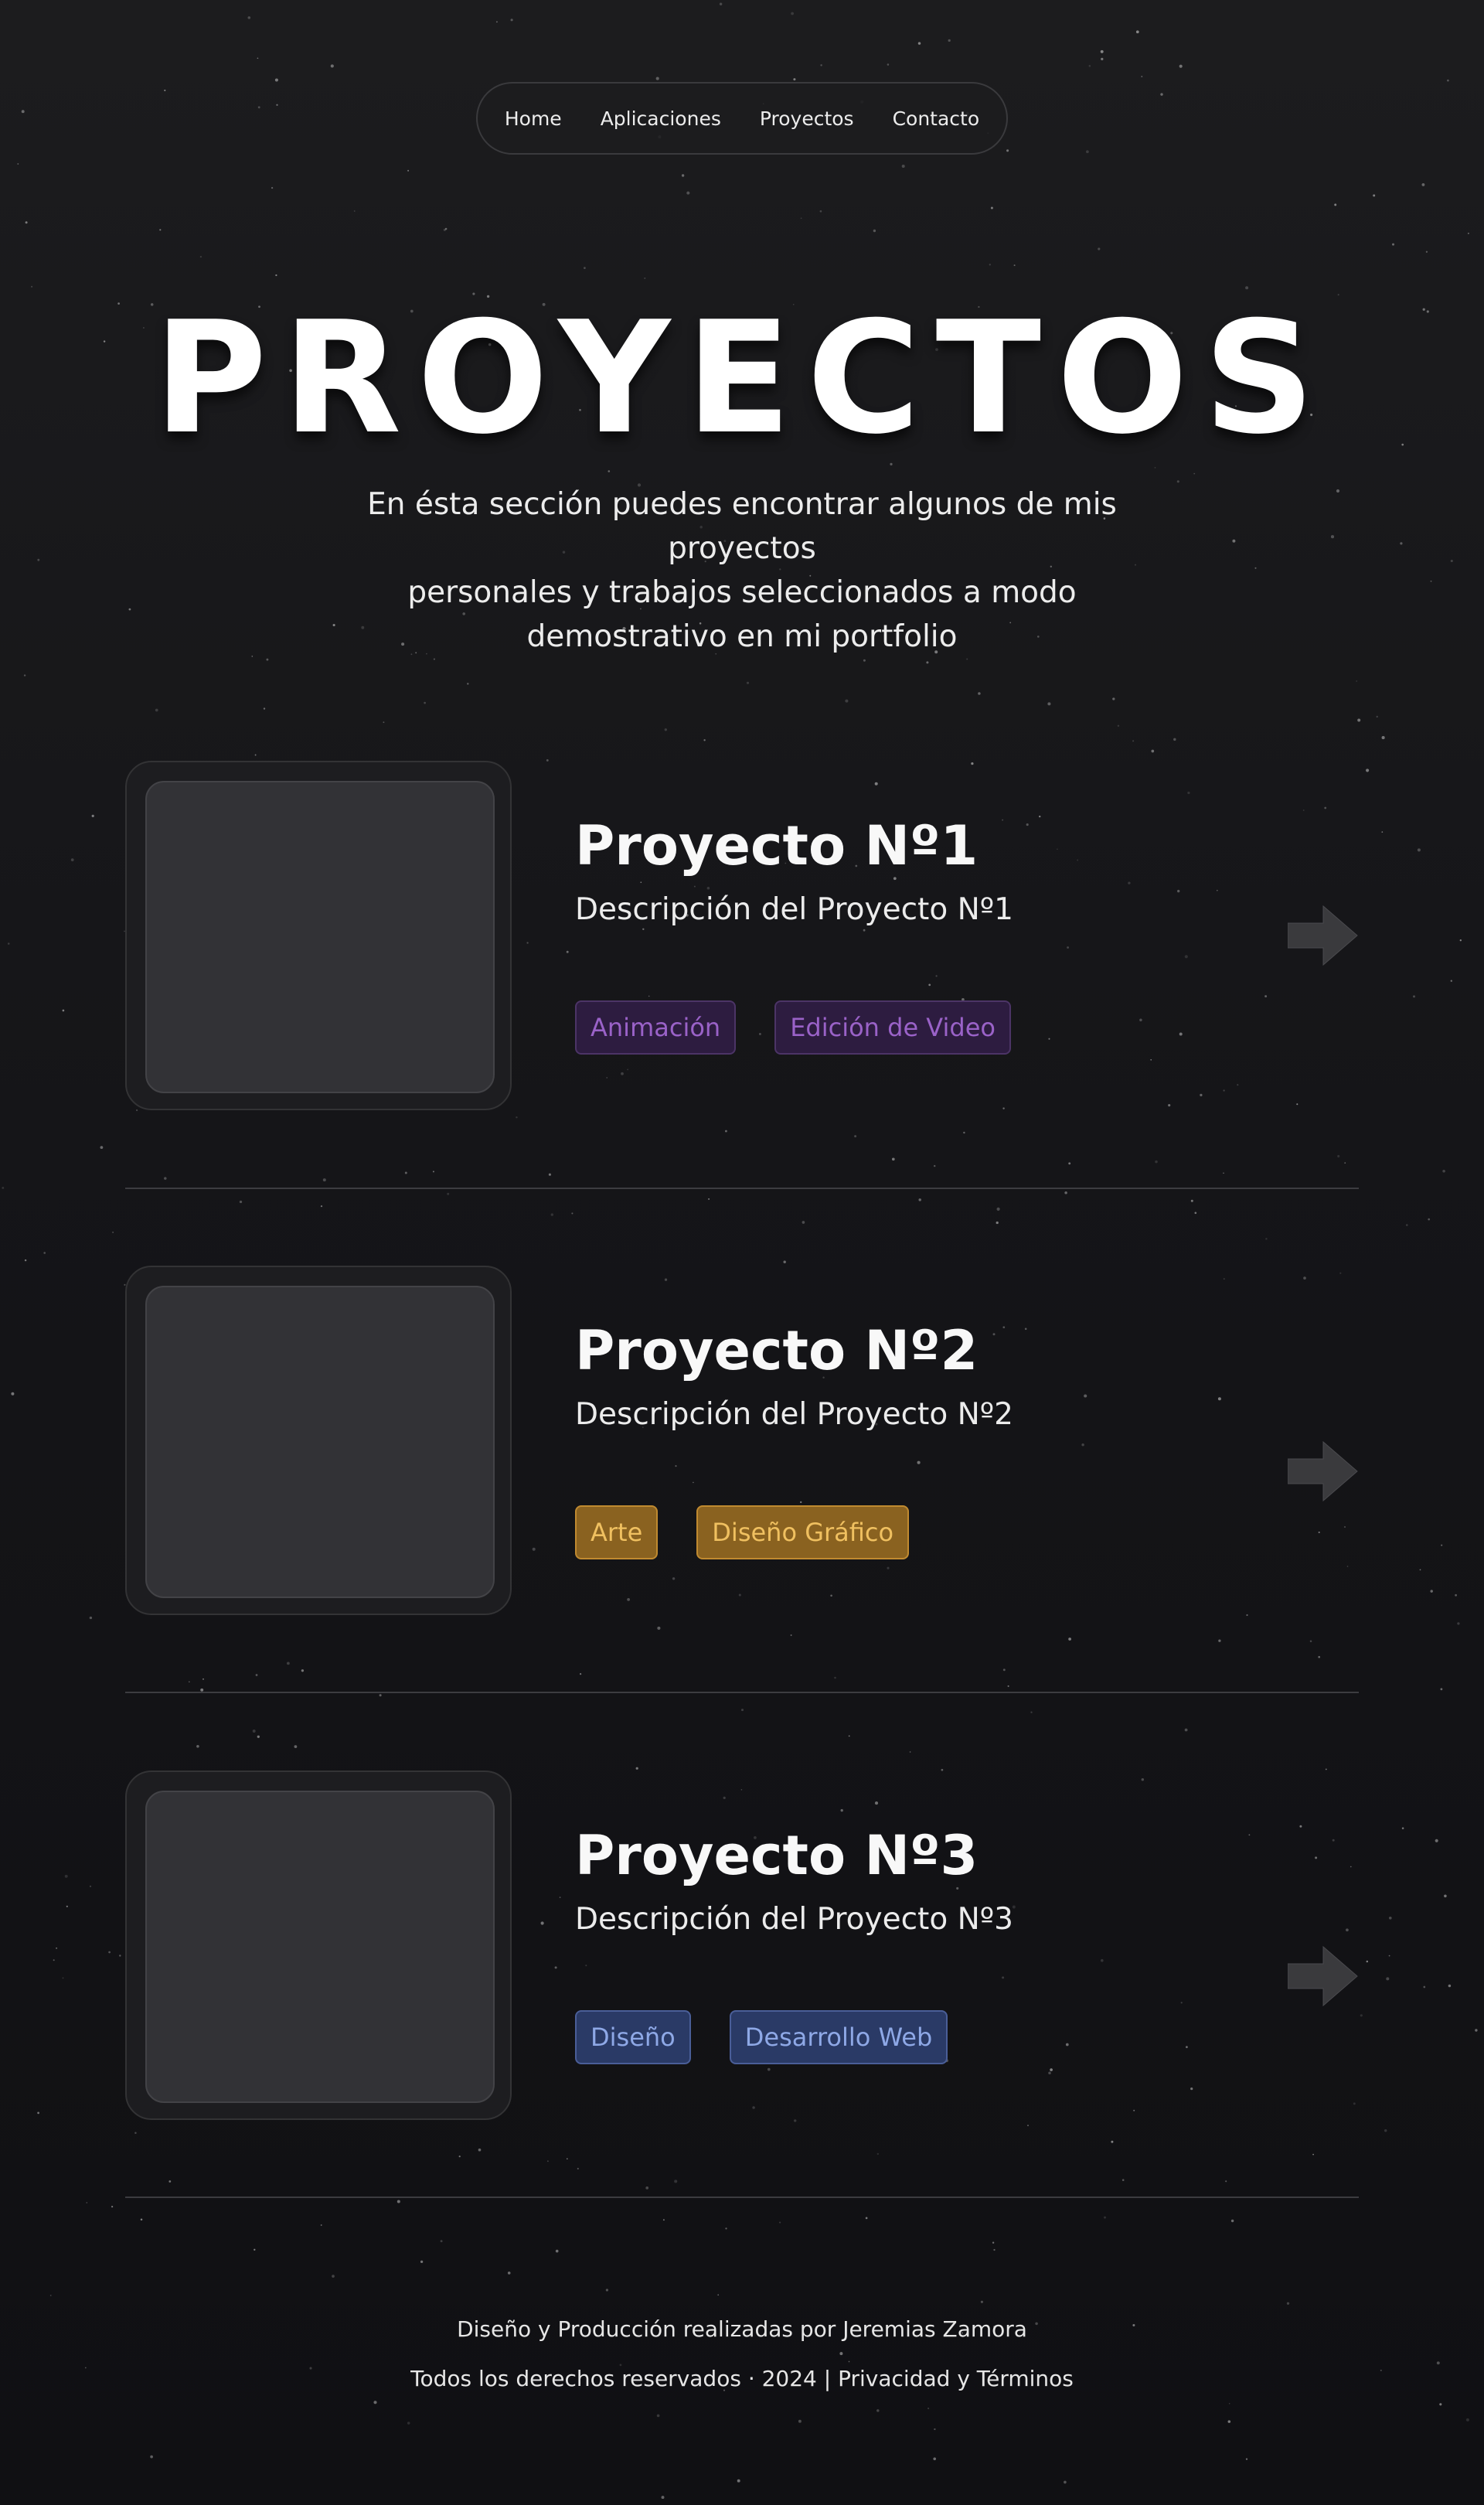 The height and width of the screenshot is (2505, 1484). Describe the element at coordinates (777, 846) in the screenshot. I see `project-title: Proyecto Nº1` at that location.